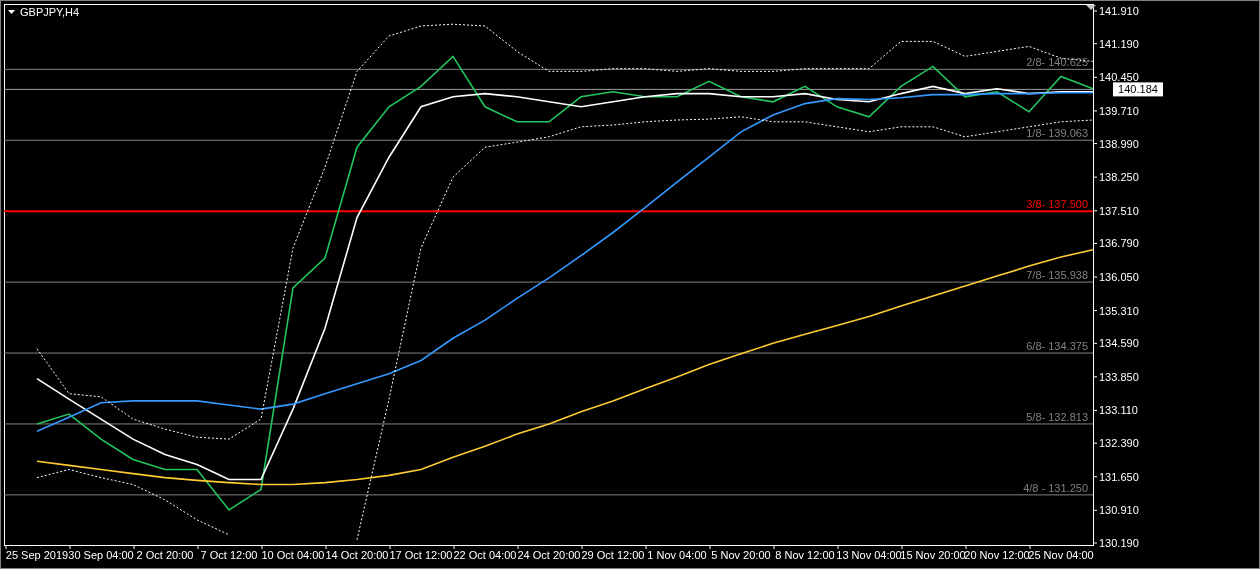 The width and height of the screenshot is (1260, 569). I want to click on level-value: 132.813, so click(1068, 416).